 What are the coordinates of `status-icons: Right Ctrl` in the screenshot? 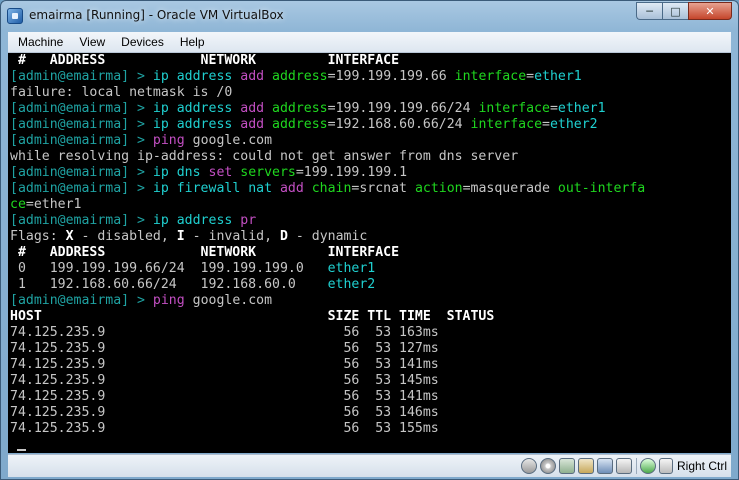 It's located at (622, 466).